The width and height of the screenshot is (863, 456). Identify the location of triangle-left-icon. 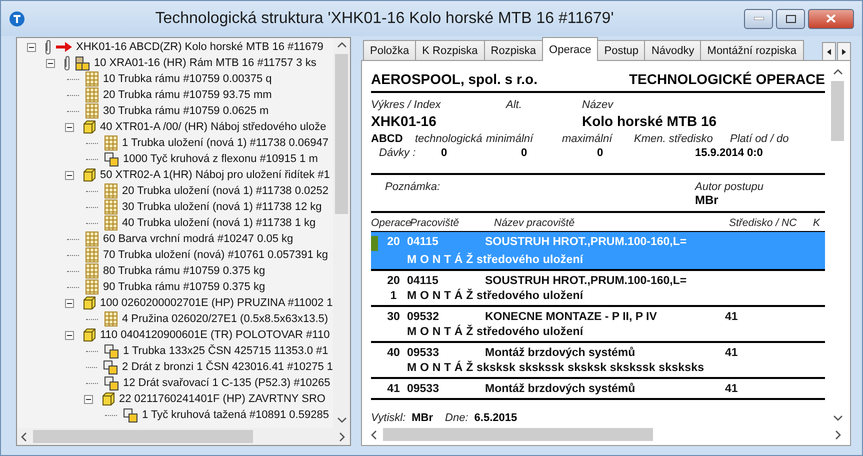
(829, 51).